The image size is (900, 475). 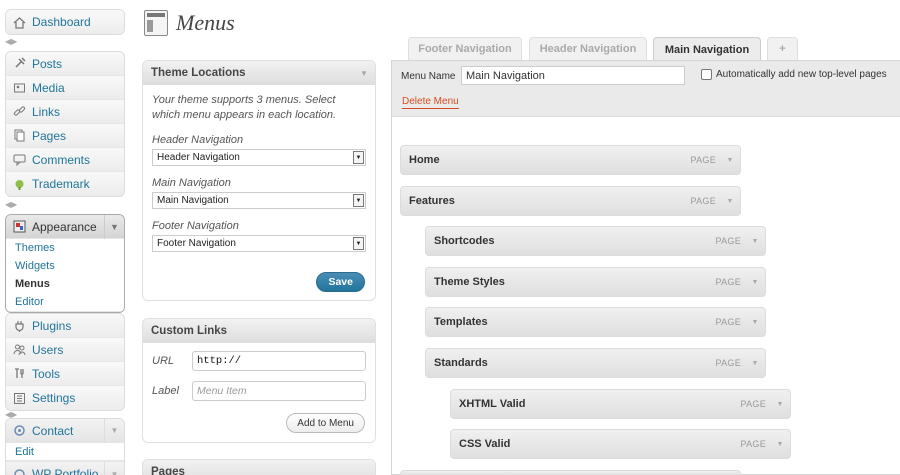 I want to click on submenu-item-themes: Themes, so click(x=65, y=248).